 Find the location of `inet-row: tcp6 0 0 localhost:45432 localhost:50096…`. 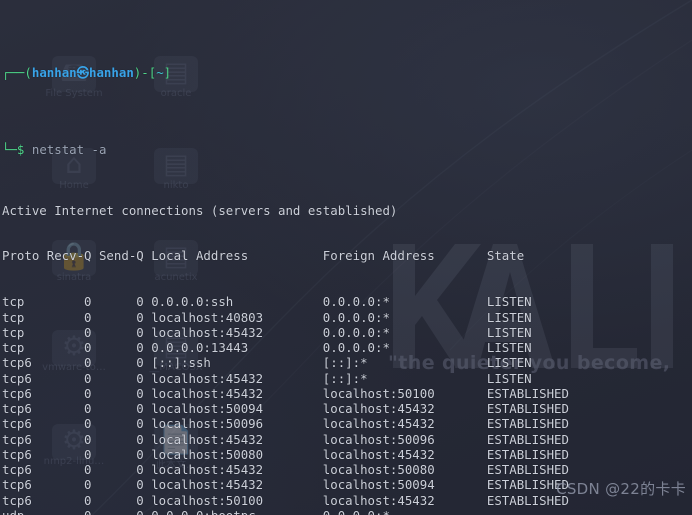

inet-row: tcp6 0 0 localhost:45432 localhost:50096… is located at coordinates (285, 439).